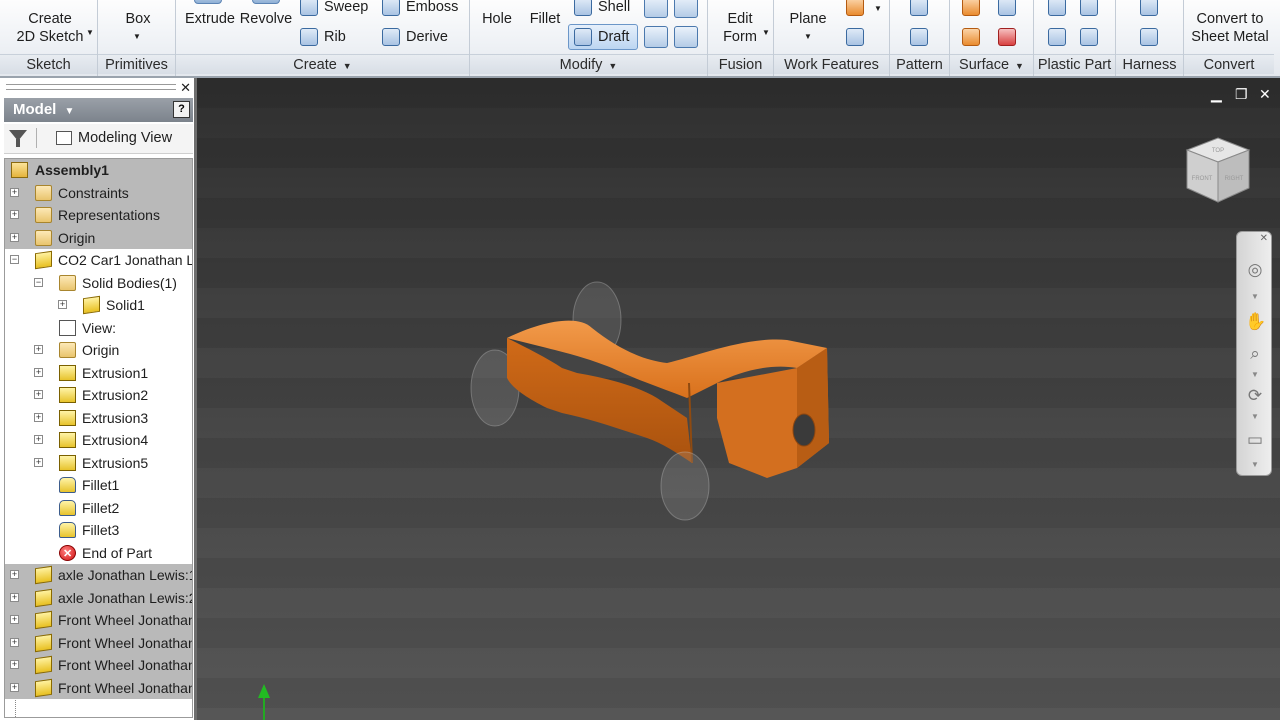 The width and height of the screenshot is (1280, 720). Describe the element at coordinates (18, 138) in the screenshot. I see `filter-icon` at that location.